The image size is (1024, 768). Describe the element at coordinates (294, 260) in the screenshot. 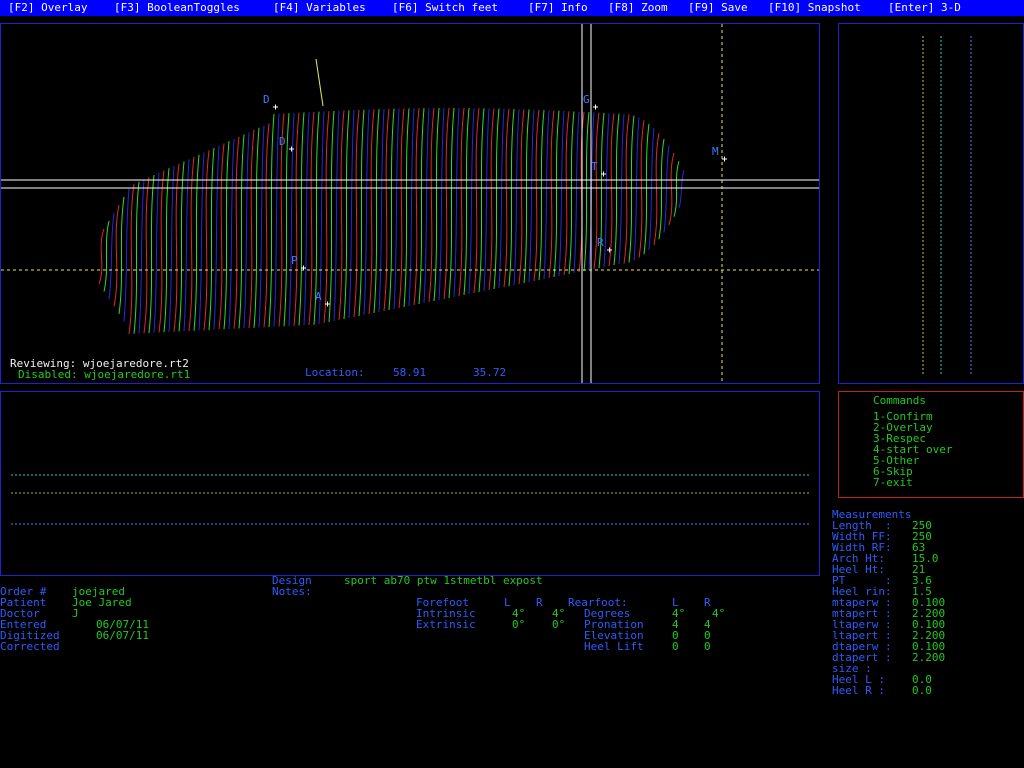

I see `landmark-label: P` at that location.